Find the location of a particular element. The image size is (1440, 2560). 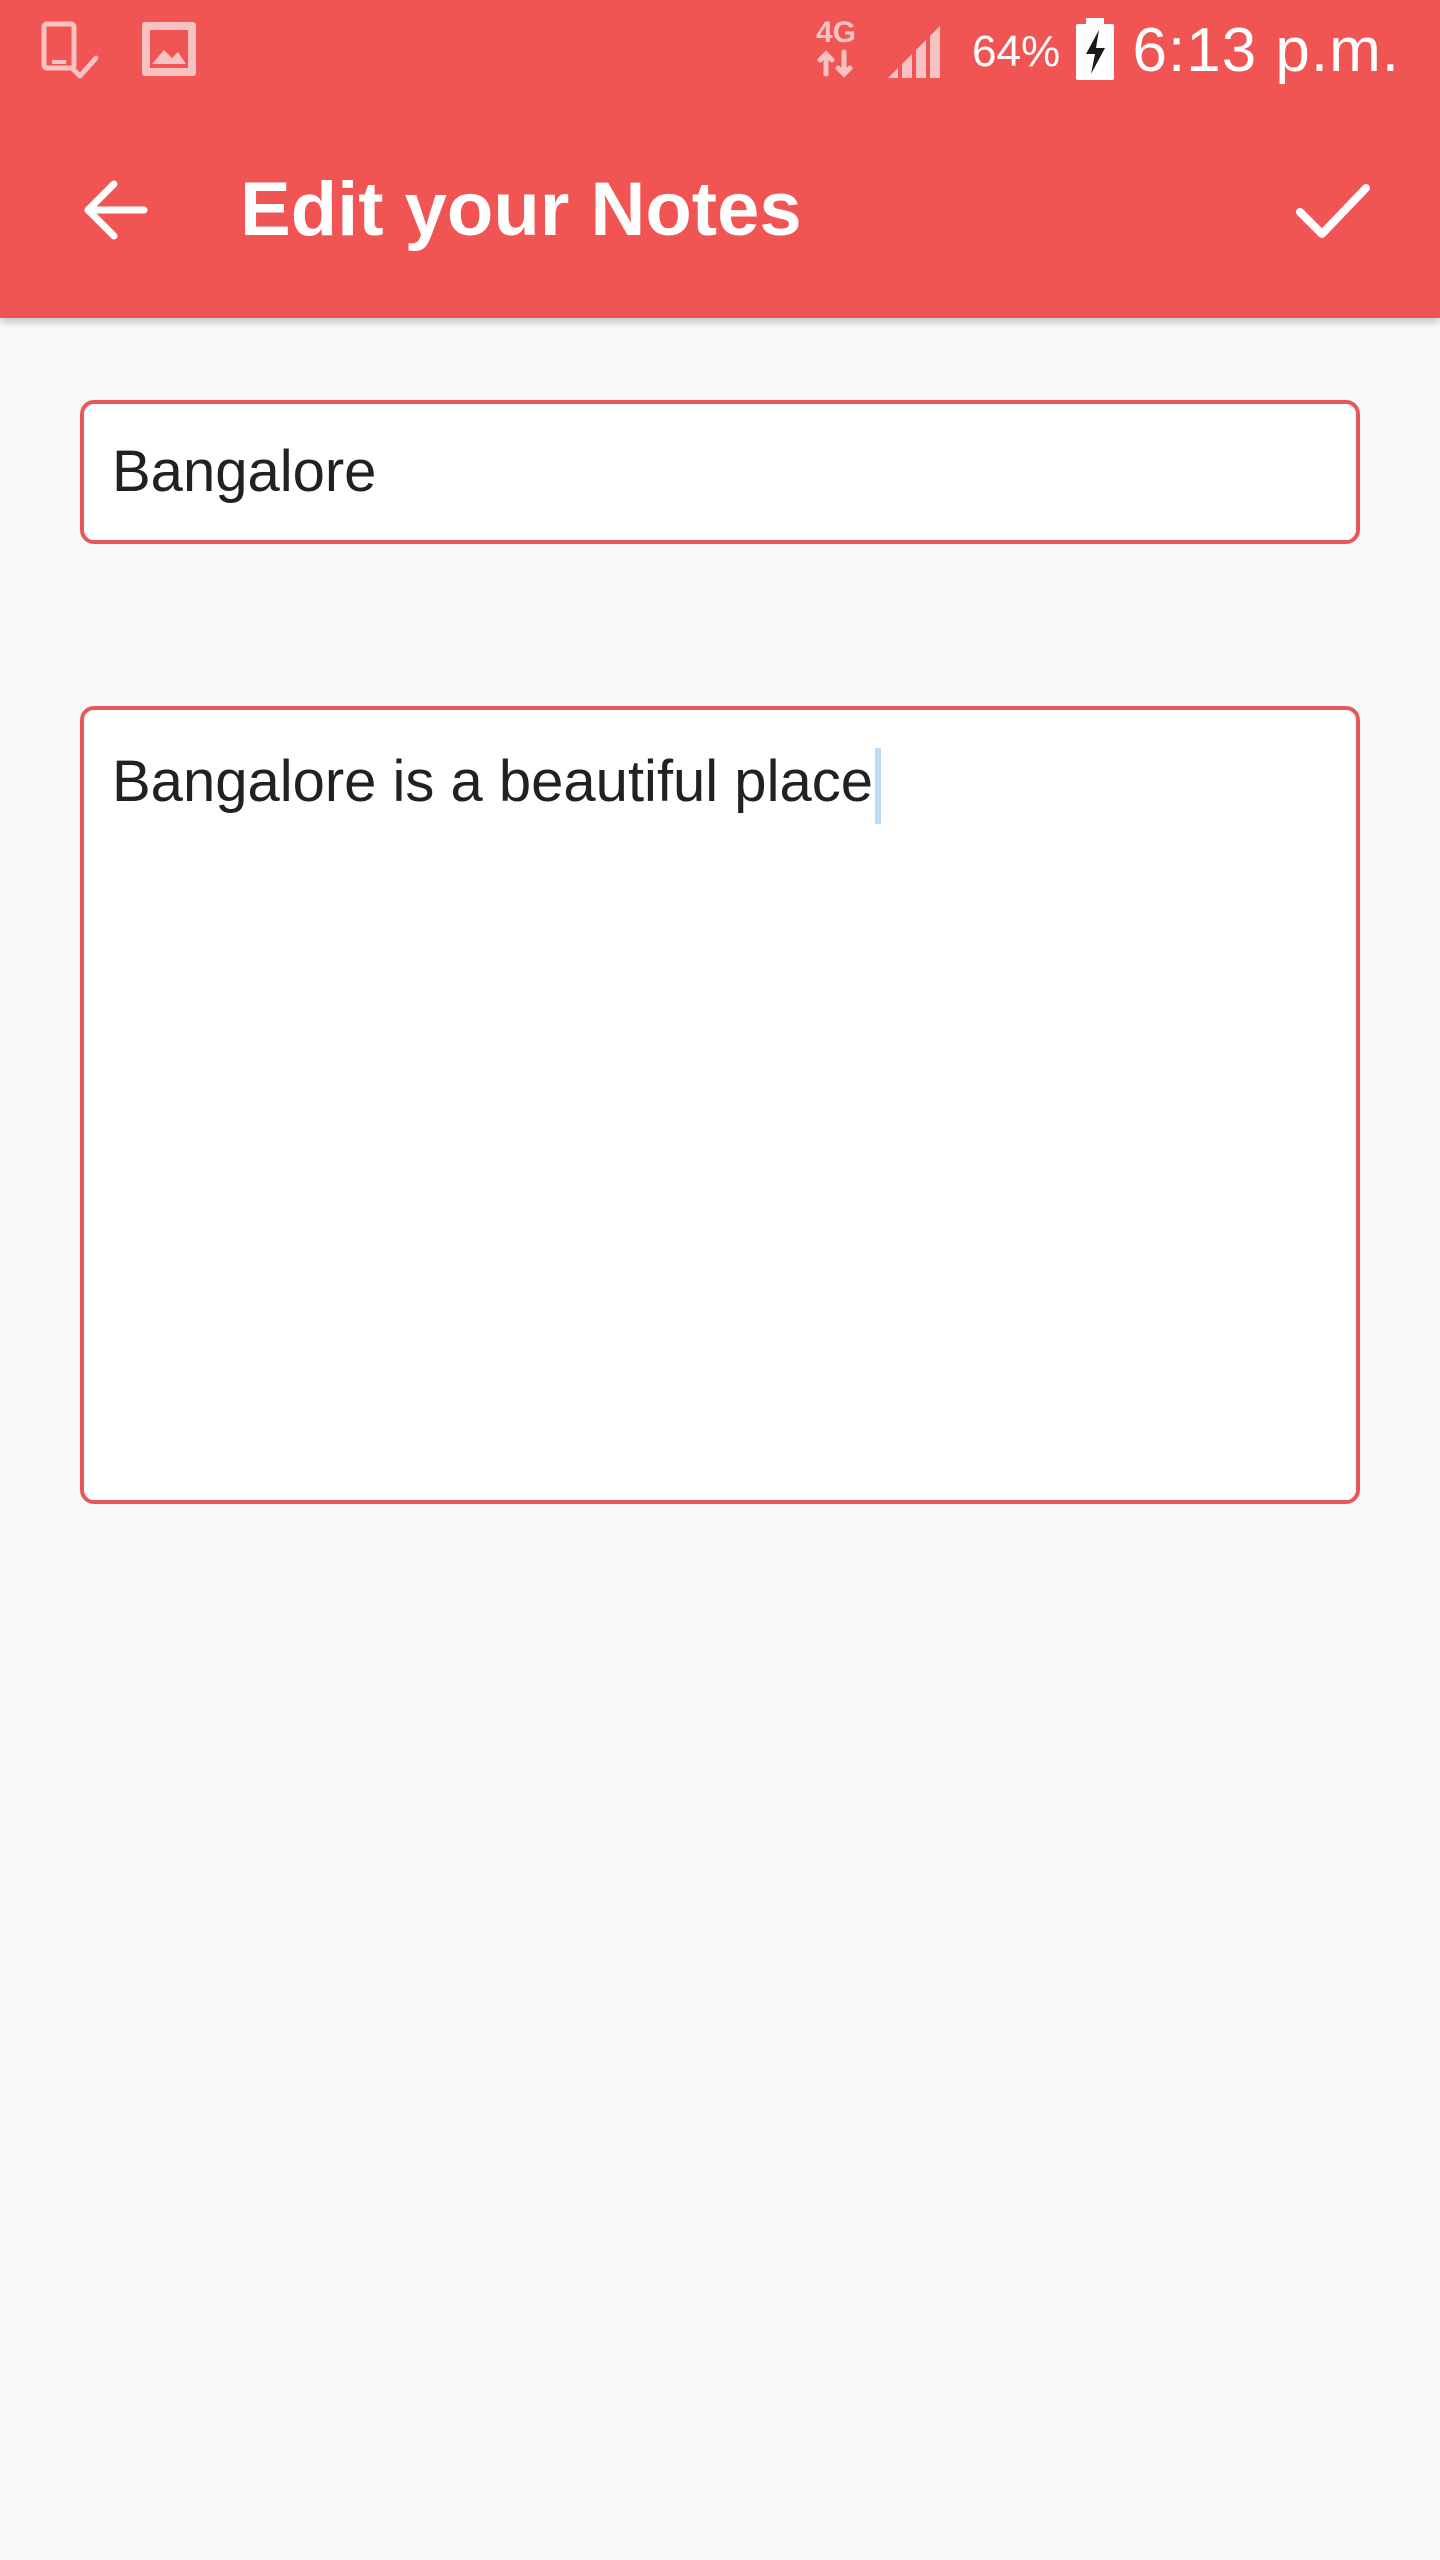

back-button is located at coordinates (116, 210).